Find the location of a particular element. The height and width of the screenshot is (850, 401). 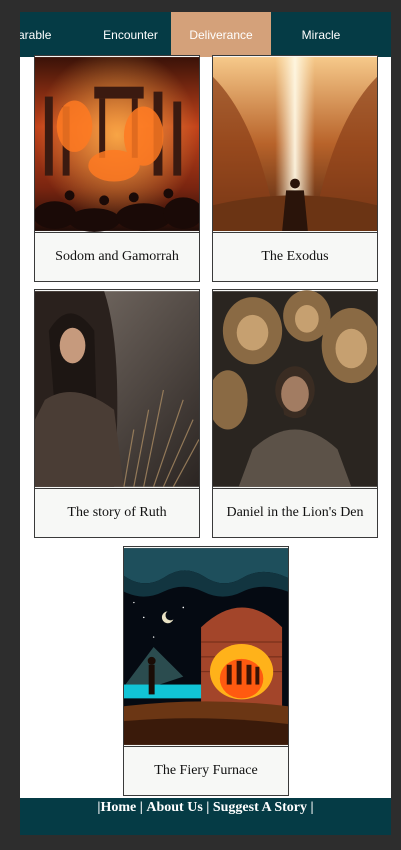

story-card-sodom: Sodom and Gamorrah is located at coordinates (117, 168).